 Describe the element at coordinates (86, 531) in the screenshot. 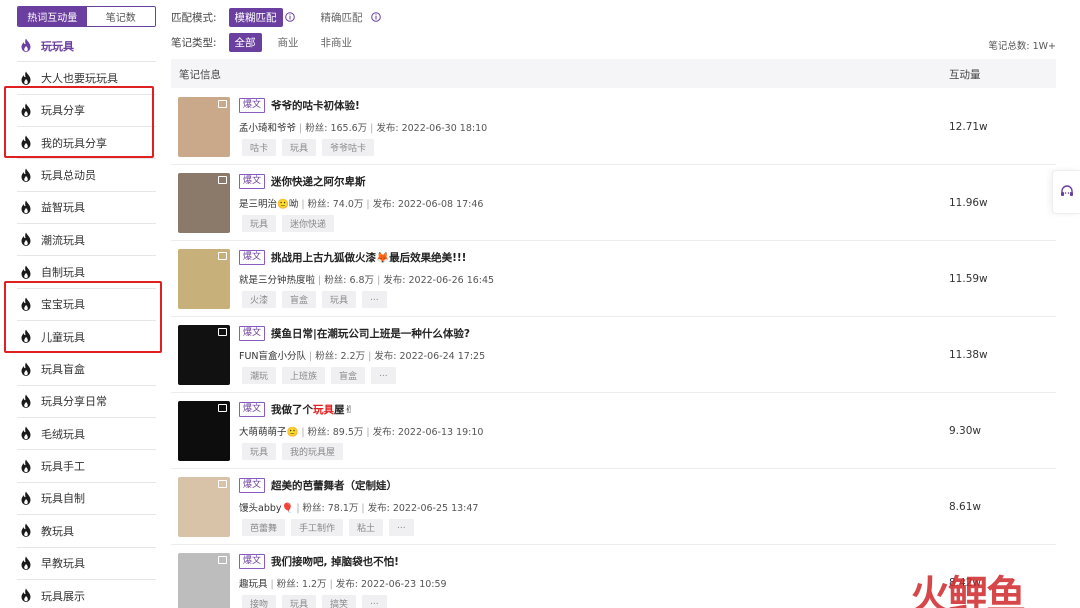

I see `sidebar-item: 教玩具` at that location.